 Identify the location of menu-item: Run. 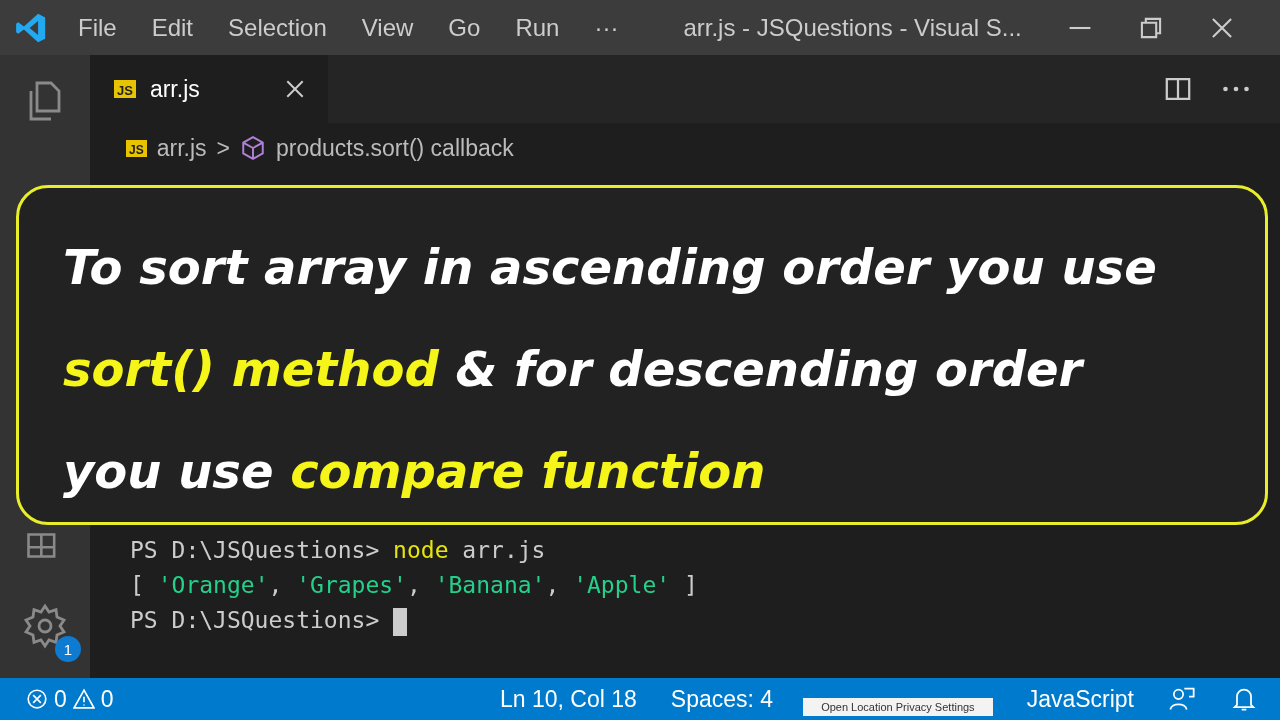
(537, 27).